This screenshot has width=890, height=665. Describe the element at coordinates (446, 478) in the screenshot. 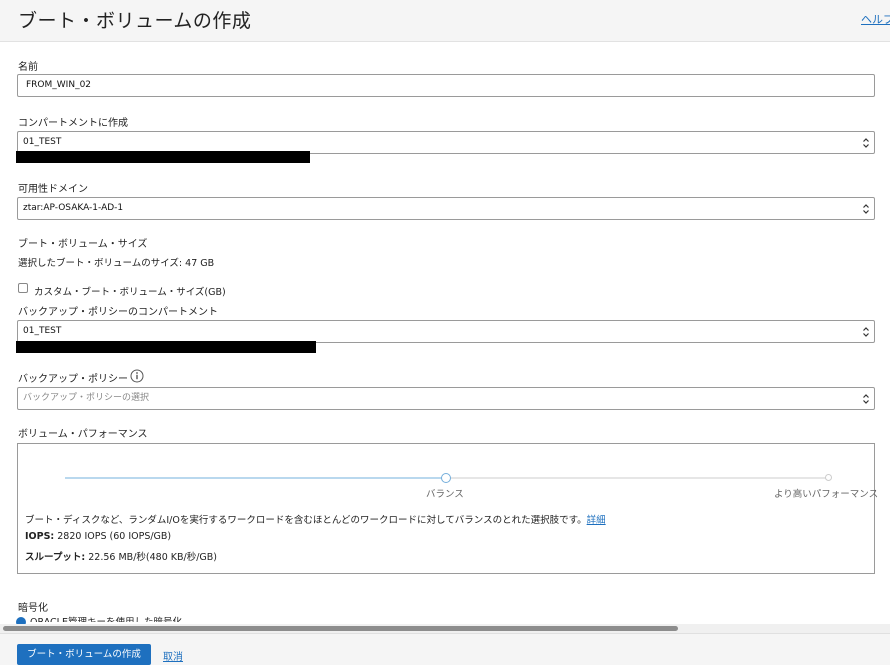

I see `performance-slider-handle` at that location.